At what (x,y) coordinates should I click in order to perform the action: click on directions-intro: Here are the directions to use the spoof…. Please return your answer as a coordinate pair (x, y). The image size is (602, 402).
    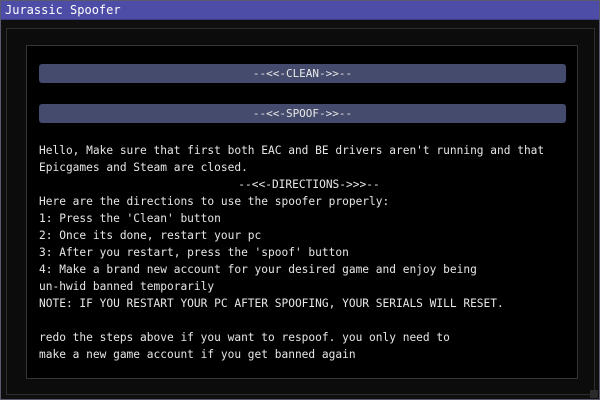
    Looking at the image, I should click on (214, 201).